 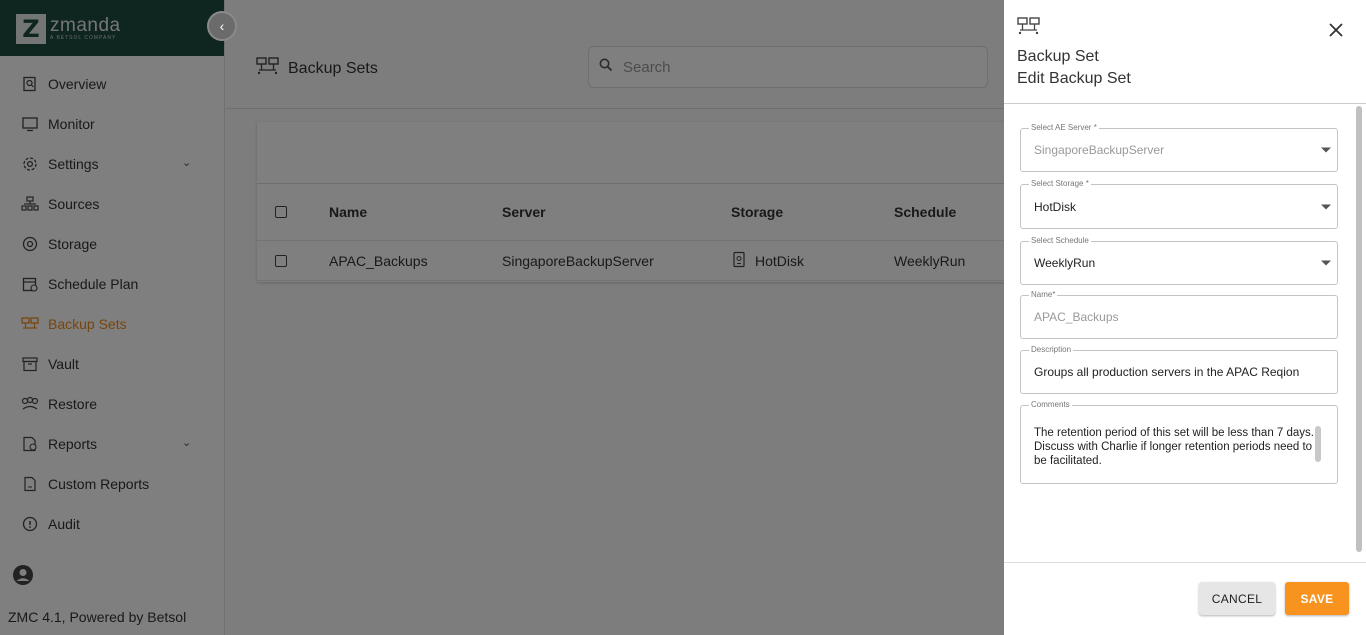 What do you see at coordinates (1060, 184) in the screenshot?
I see `field-label: Select Storage *` at bounding box center [1060, 184].